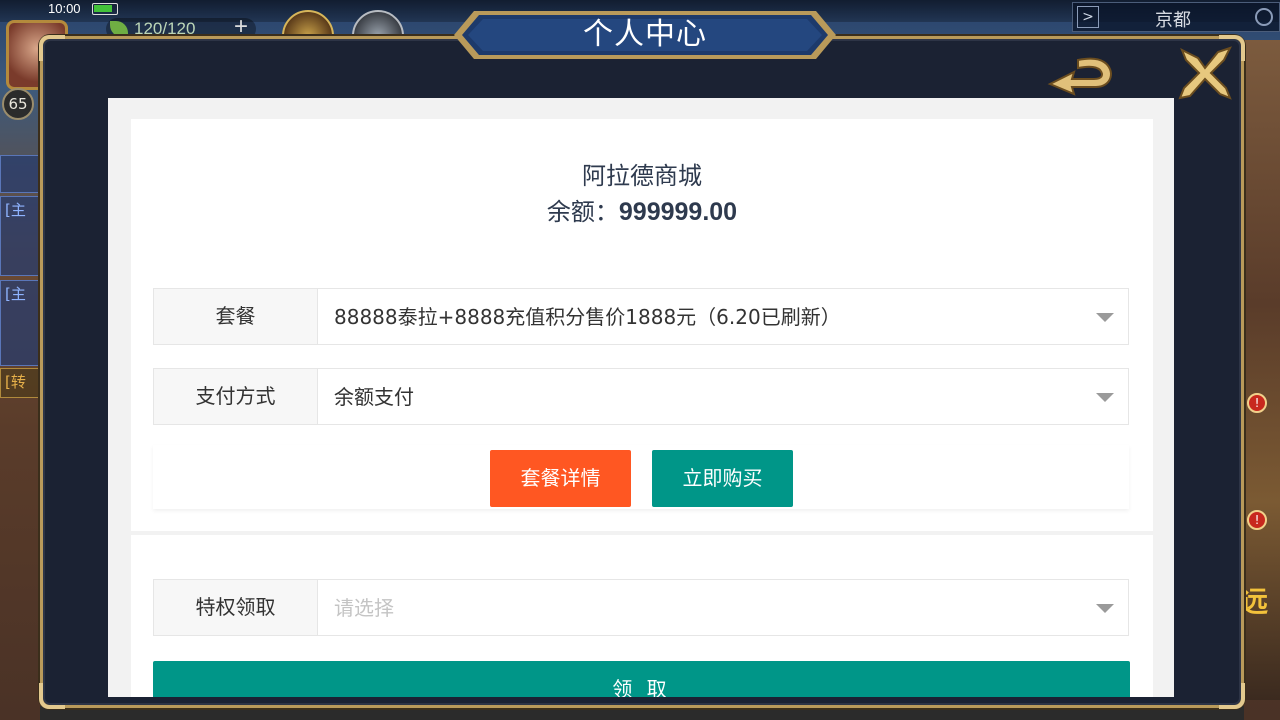 The width and height of the screenshot is (1280, 720). Describe the element at coordinates (1173, 20) in the screenshot. I see `city-name: 京都` at that location.